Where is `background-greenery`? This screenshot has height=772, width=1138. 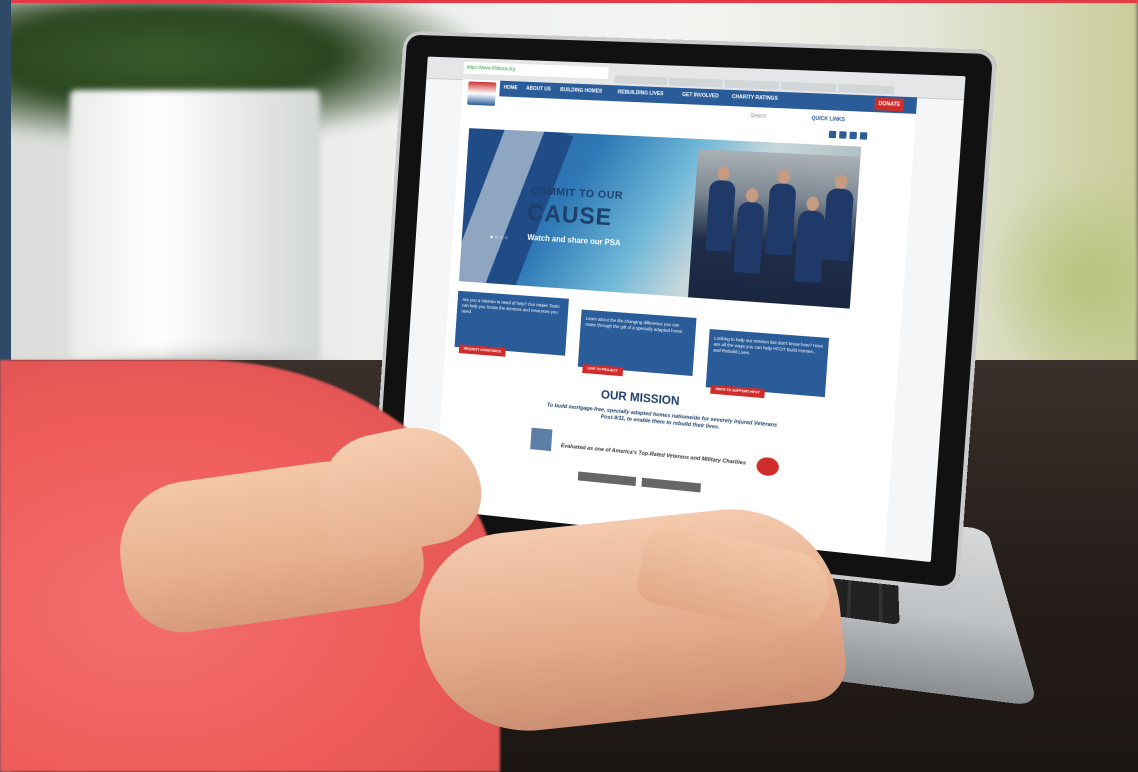 background-greenery is located at coordinates (1058, 280).